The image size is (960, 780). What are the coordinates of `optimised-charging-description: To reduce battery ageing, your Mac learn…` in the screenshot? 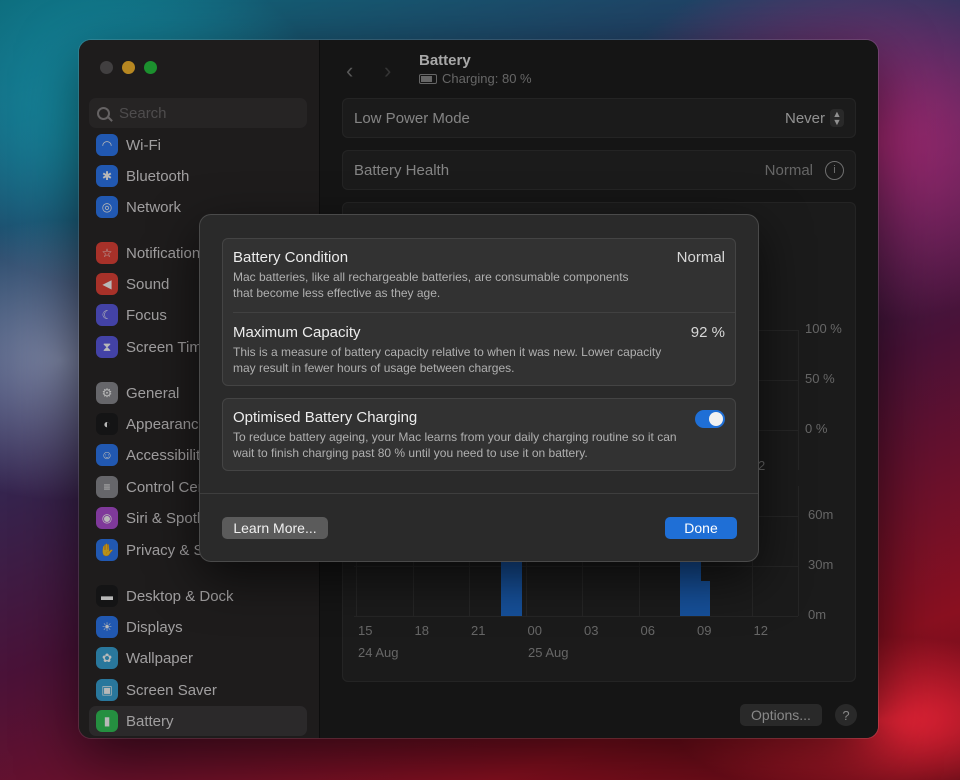 It's located at (455, 445).